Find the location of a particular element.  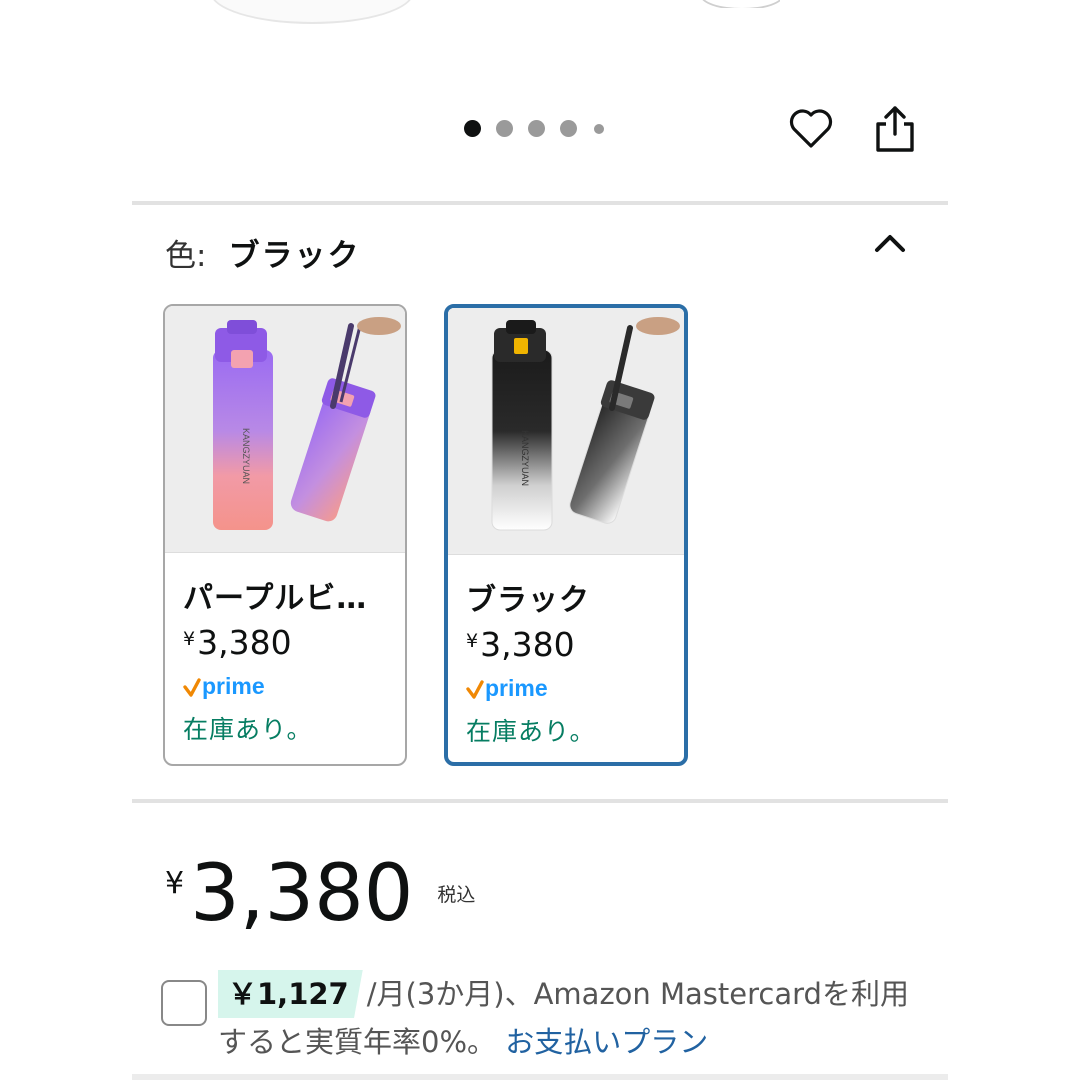

color-option-purple: KANGZYUAN パープルビ… ¥3,380 prime 在庫あり。 is located at coordinates (285, 535).